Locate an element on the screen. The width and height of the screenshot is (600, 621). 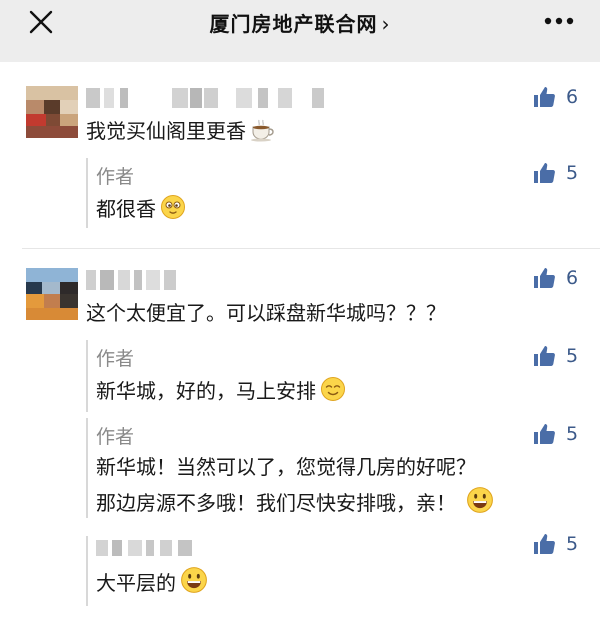
more-icon is located at coordinates (559, 21).